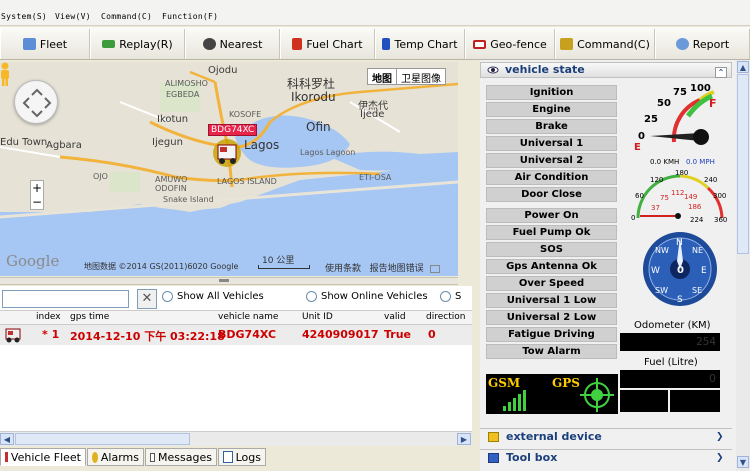 This screenshot has height=471, width=750. Describe the element at coordinates (367, 296) in the screenshot. I see `show-online-vehicles-radio: Show Online Vehicles` at that location.